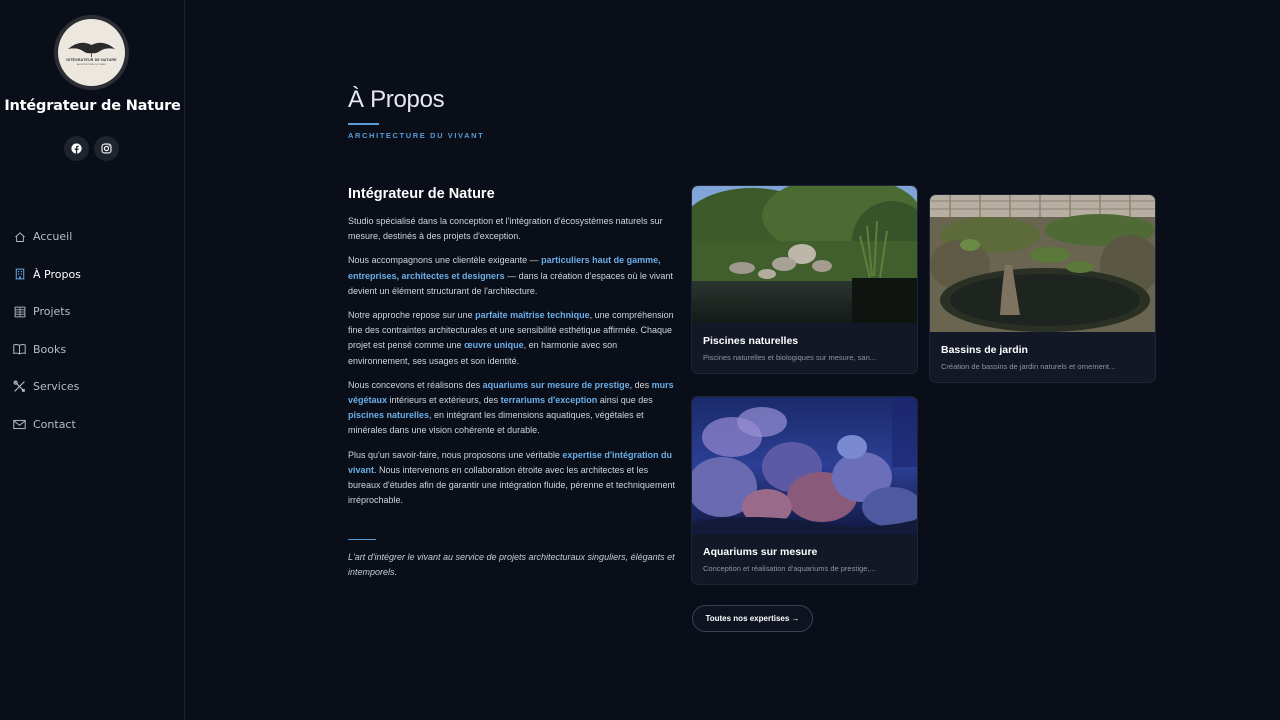  I want to click on grid-icon, so click(19, 311).